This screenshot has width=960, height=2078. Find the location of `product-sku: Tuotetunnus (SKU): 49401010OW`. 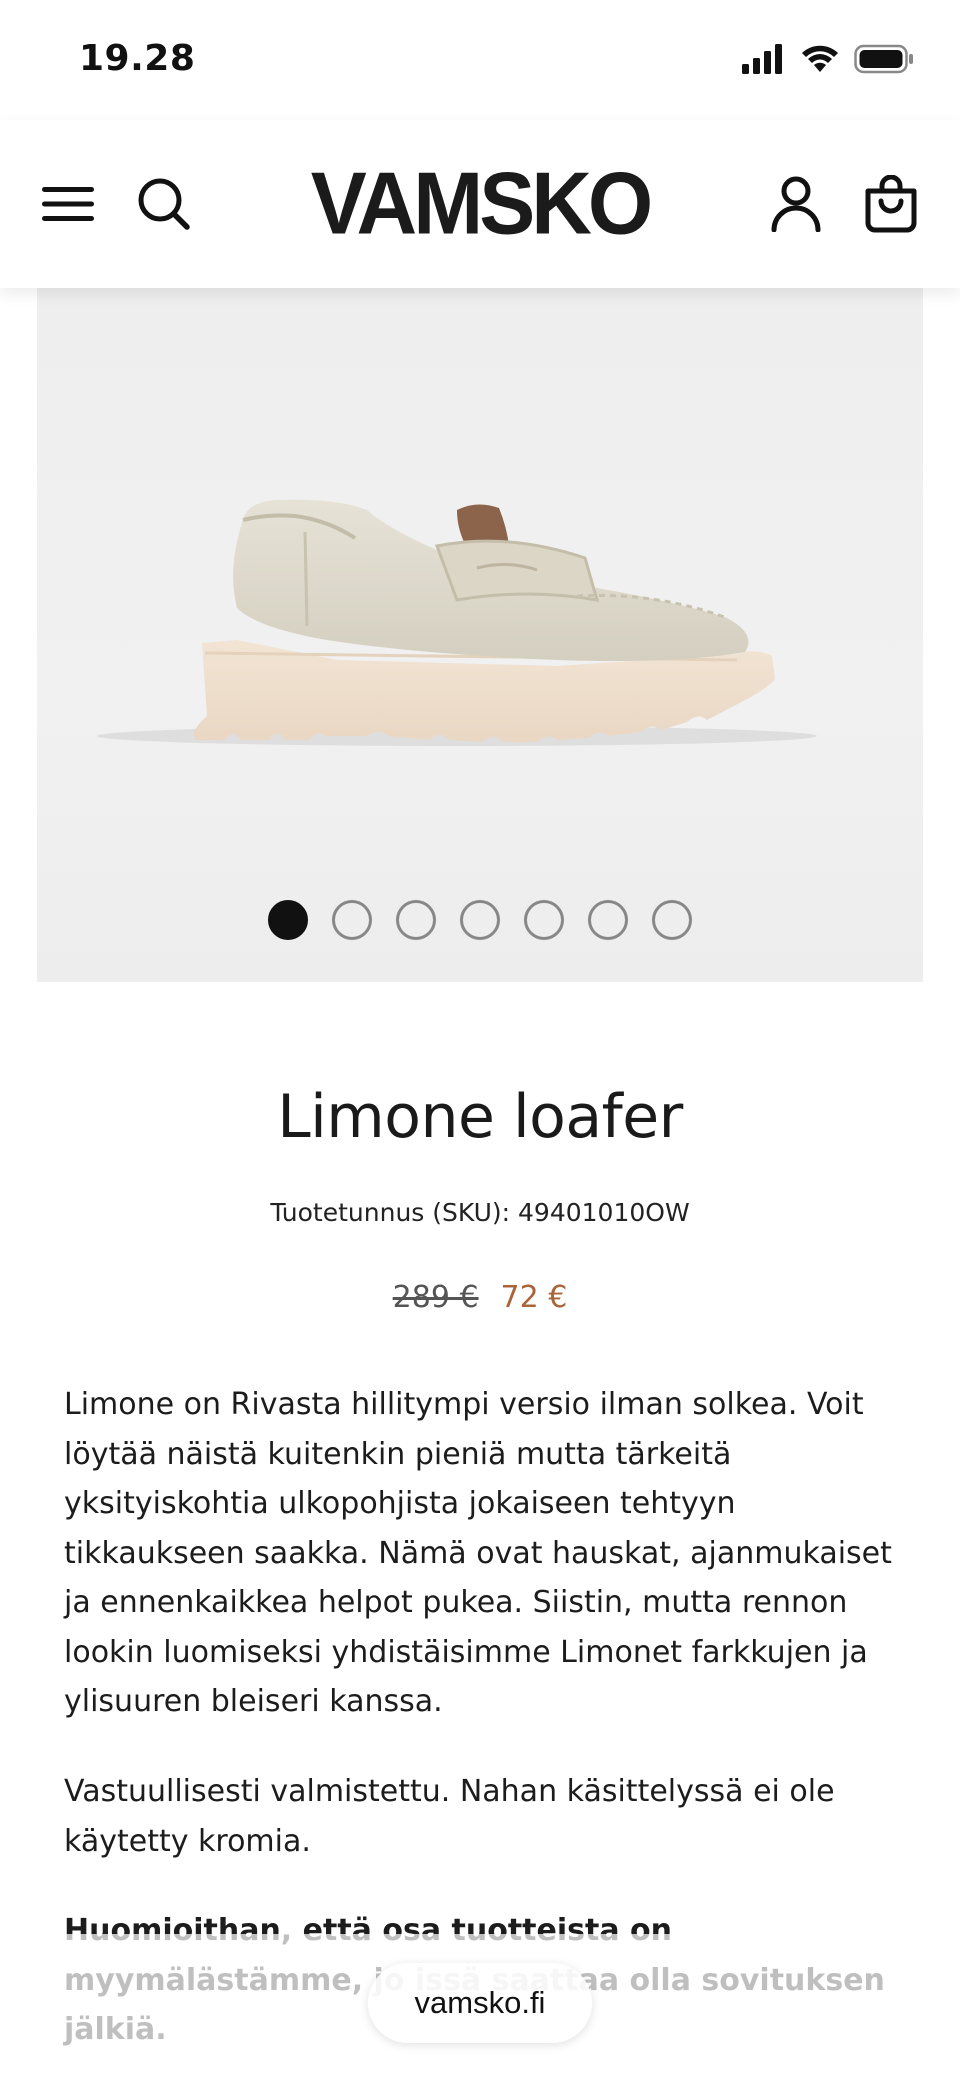

product-sku: Tuotetunnus (SKU): 49401010OW is located at coordinates (480, 1212).